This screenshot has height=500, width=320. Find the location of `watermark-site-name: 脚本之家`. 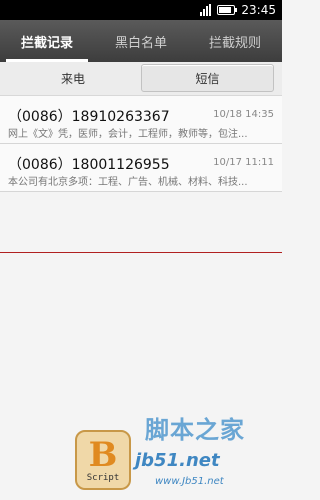

watermark-site-name: 脚本之家 is located at coordinates (195, 430).